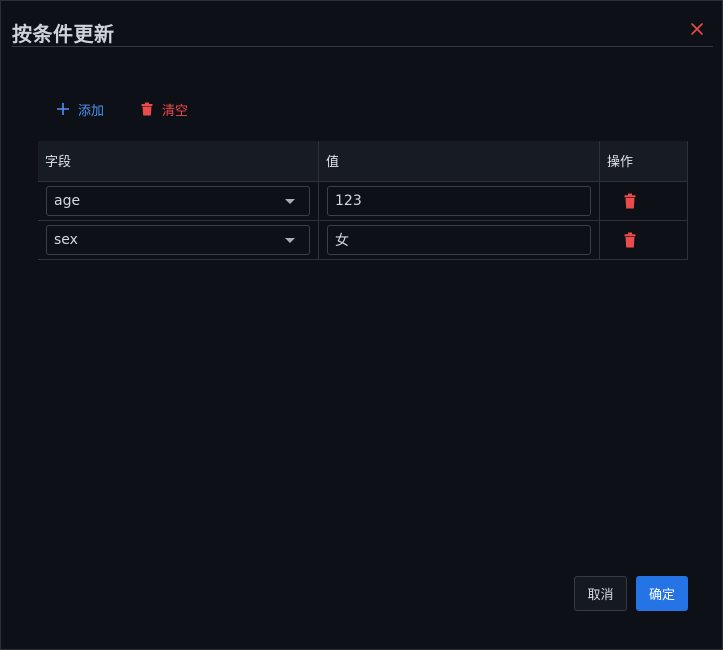  I want to click on table-header-row: 字段 值 操作, so click(363, 161).